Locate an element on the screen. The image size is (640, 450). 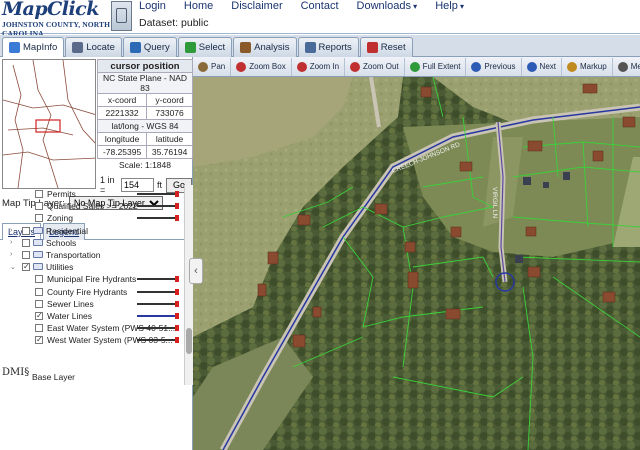
layer-label: Permits is located at coordinates (61, 194).